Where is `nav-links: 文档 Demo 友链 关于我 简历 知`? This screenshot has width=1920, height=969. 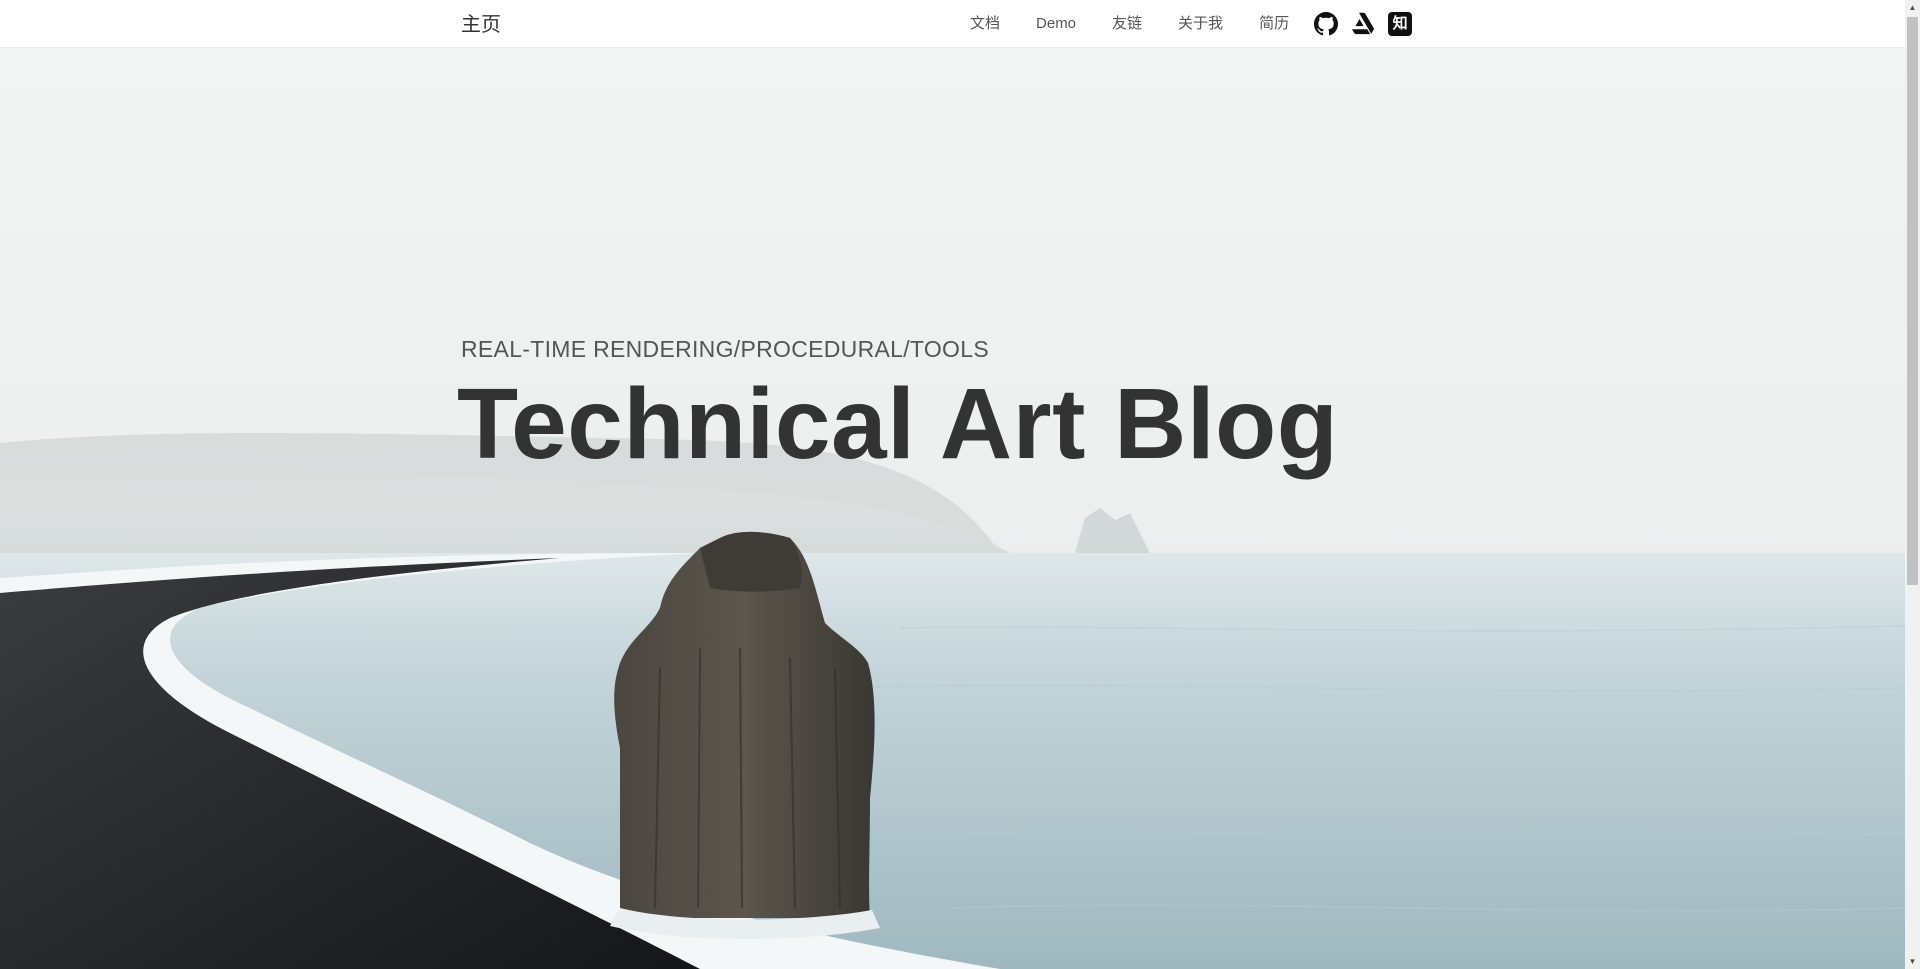
nav-links: 文档 Demo 友链 关于我 简历 知 is located at coordinates (1197, 24).